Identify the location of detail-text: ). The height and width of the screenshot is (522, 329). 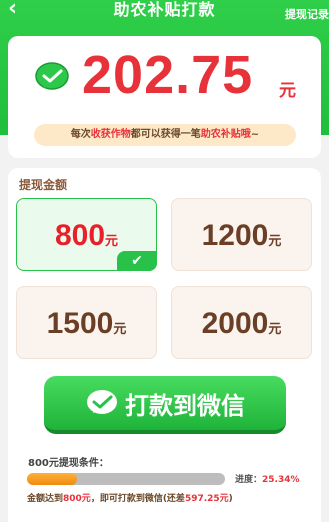
(230, 499).